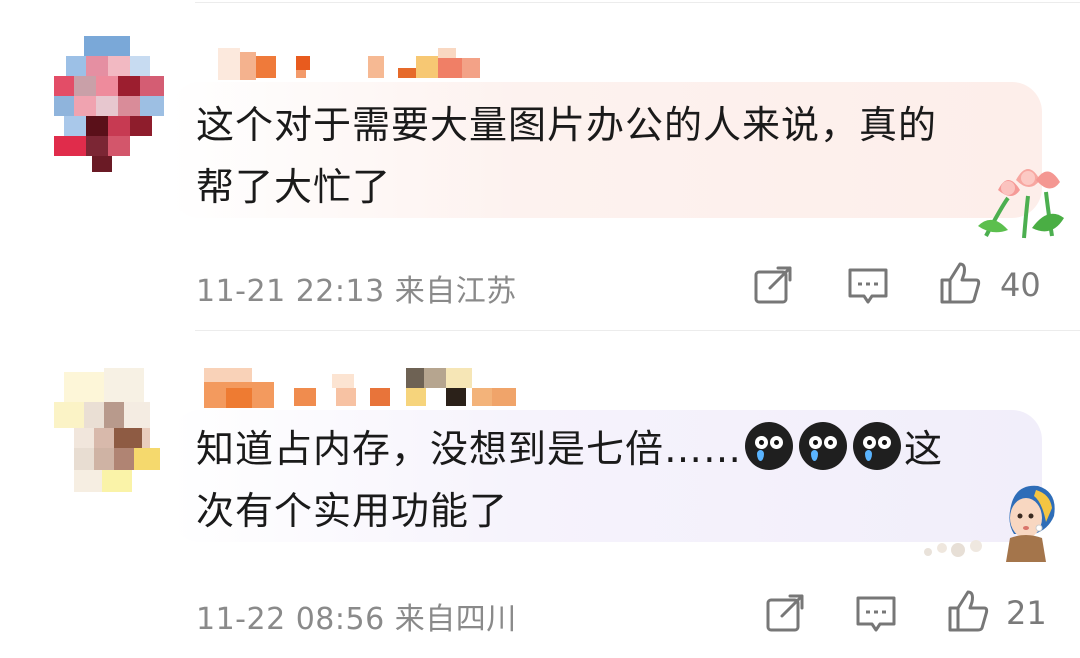 The height and width of the screenshot is (658, 1080). I want to click on girl-sticker-icon, so click(989, 523).